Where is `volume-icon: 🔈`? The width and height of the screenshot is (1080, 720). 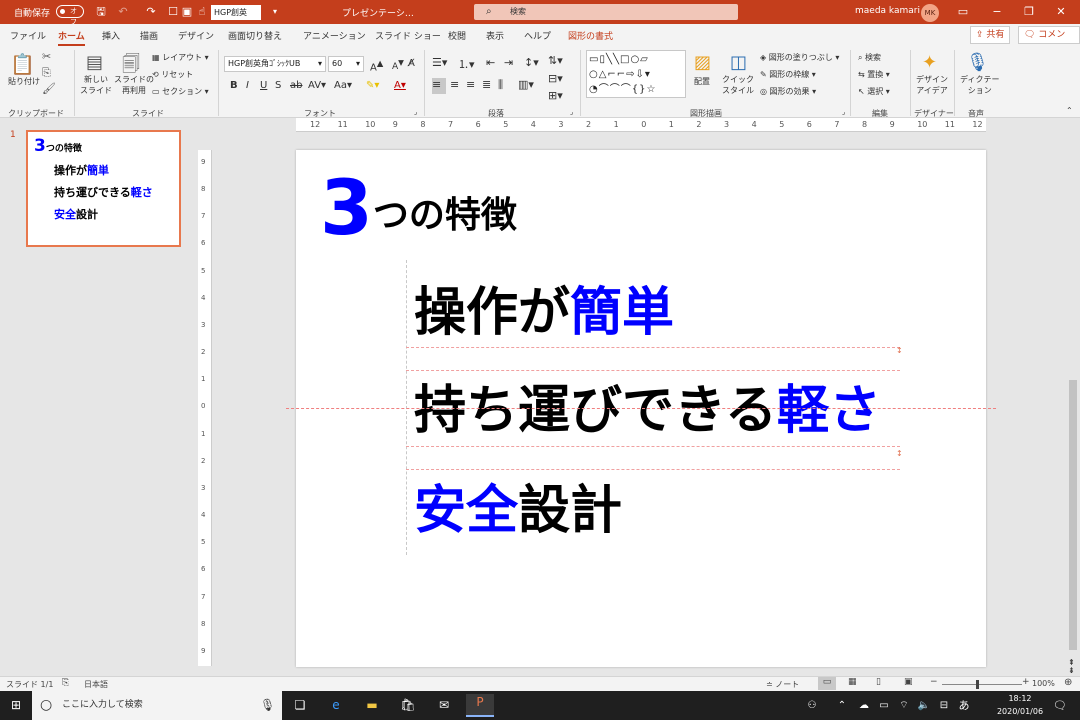 volume-icon: 🔈 is located at coordinates (924, 705).